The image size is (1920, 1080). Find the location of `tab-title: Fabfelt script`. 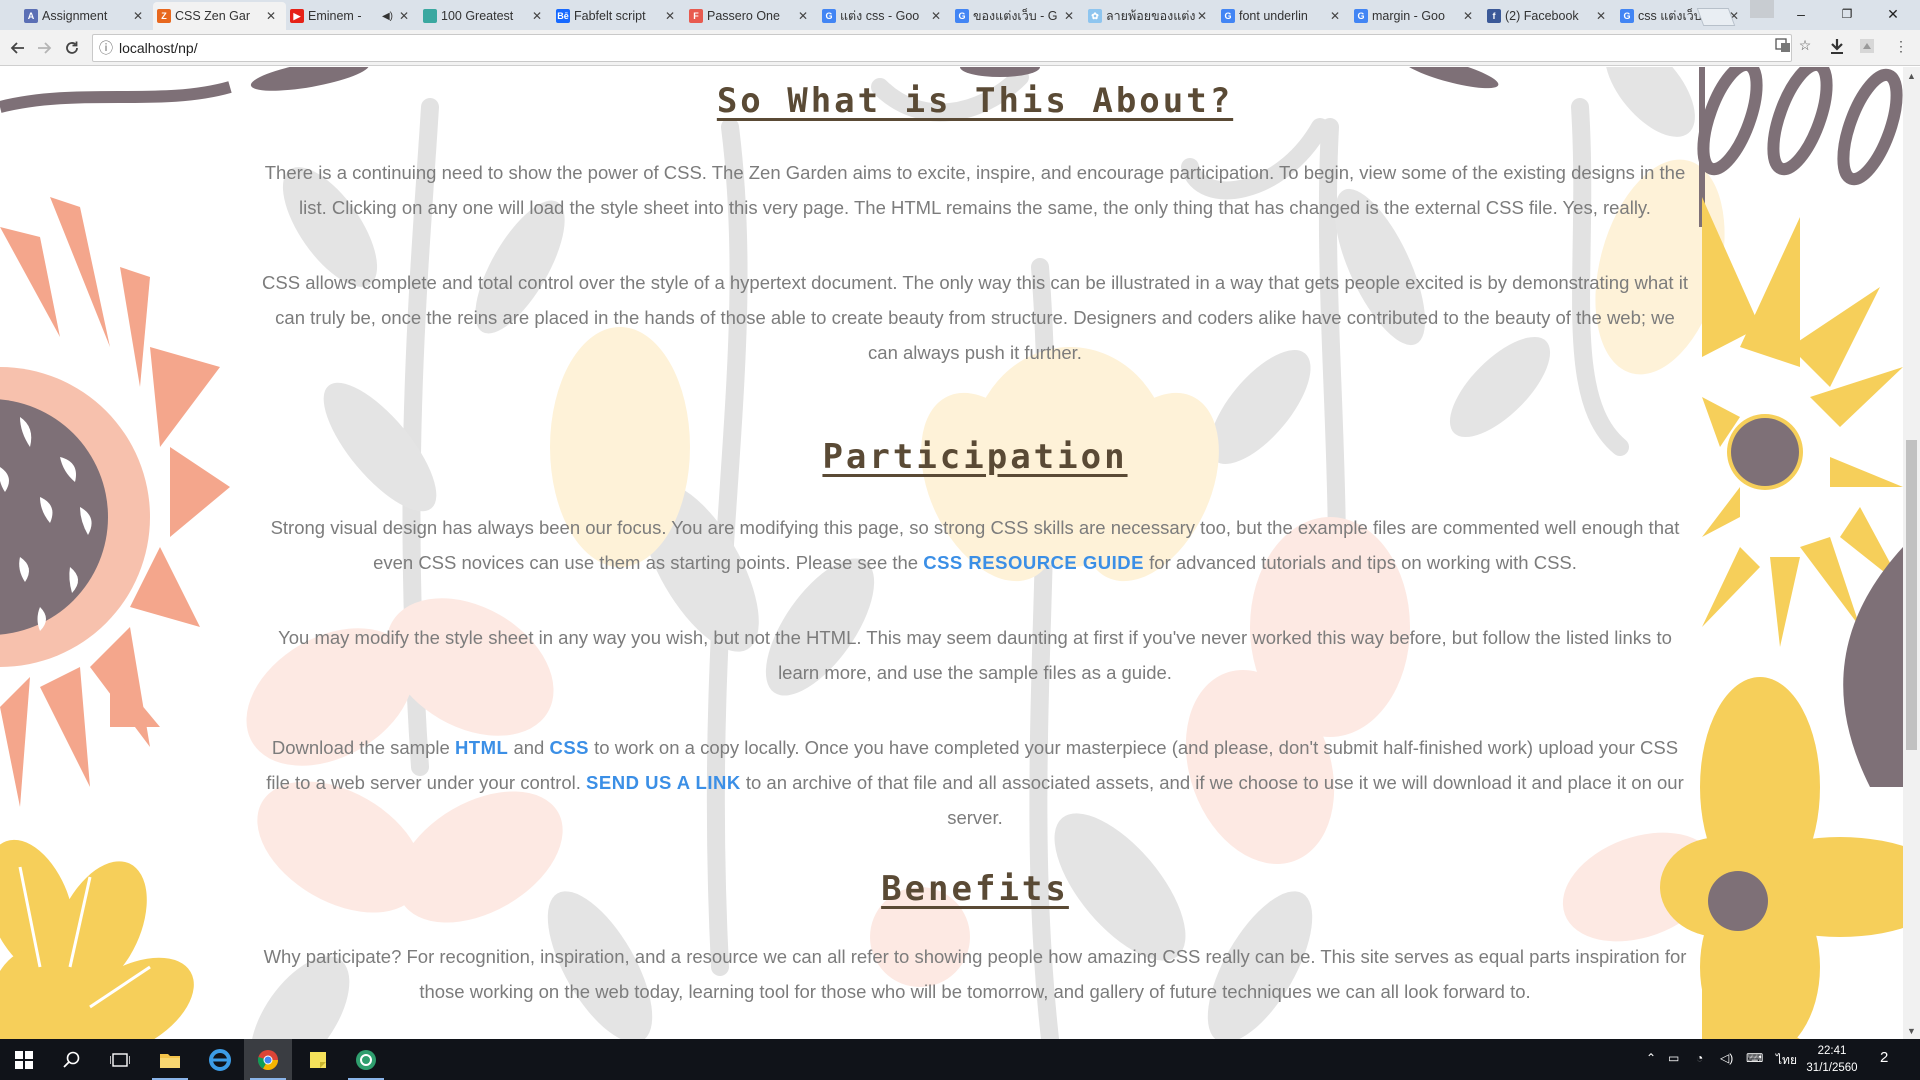

tab-title: Fabfelt script is located at coordinates (610, 16).